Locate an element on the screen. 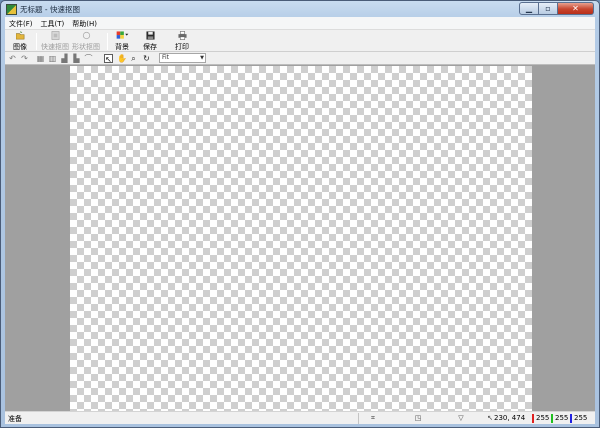 The width and height of the screenshot is (600, 428). quick-cutout-label: 快速抠图 is located at coordinates (55, 47).